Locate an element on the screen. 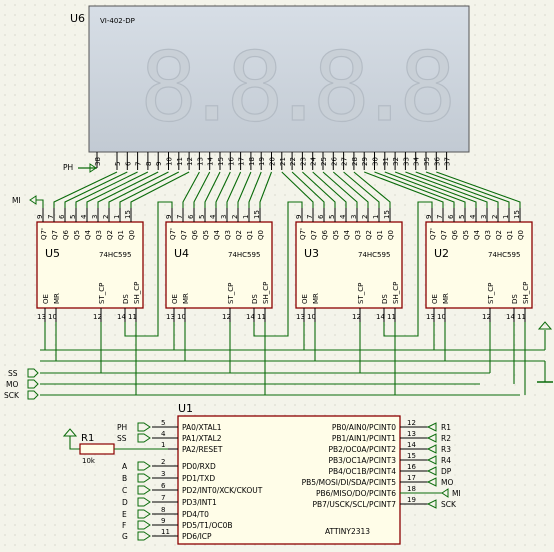 This screenshot has height=552, width=554. display-pin-number: 20 is located at coordinates (273, 161).